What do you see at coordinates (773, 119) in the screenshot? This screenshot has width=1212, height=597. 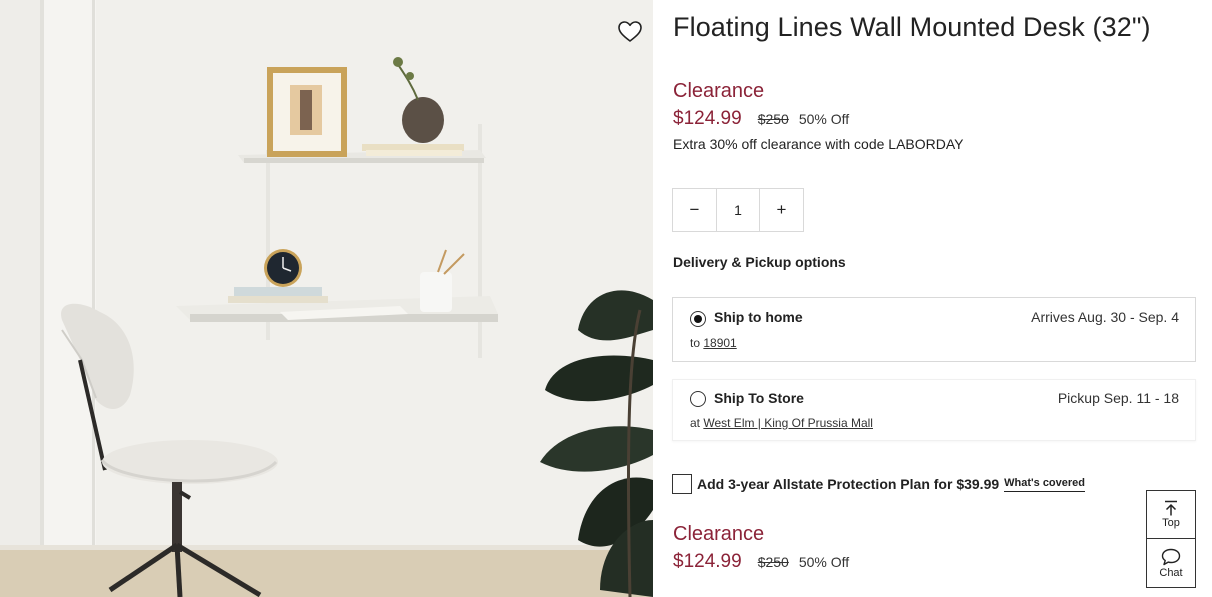 I see `original-price: $250` at bounding box center [773, 119].